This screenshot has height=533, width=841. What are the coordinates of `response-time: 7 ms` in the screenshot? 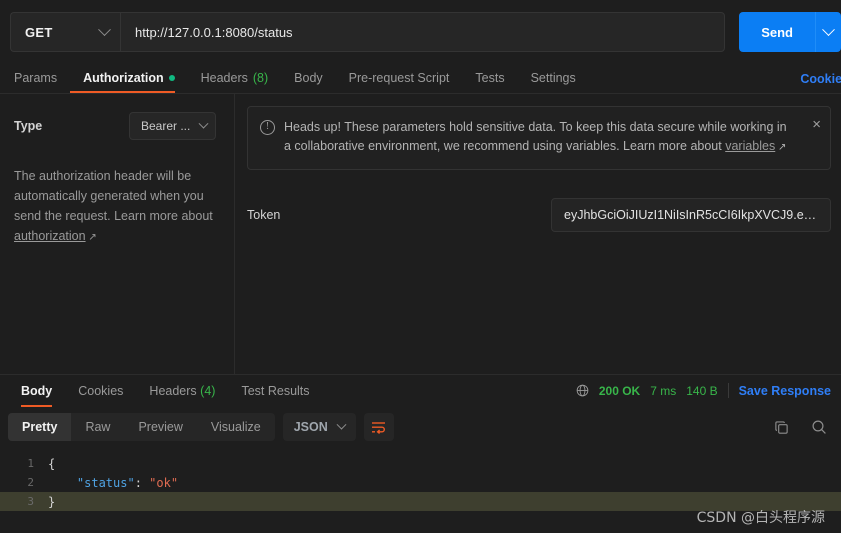 It's located at (663, 390).